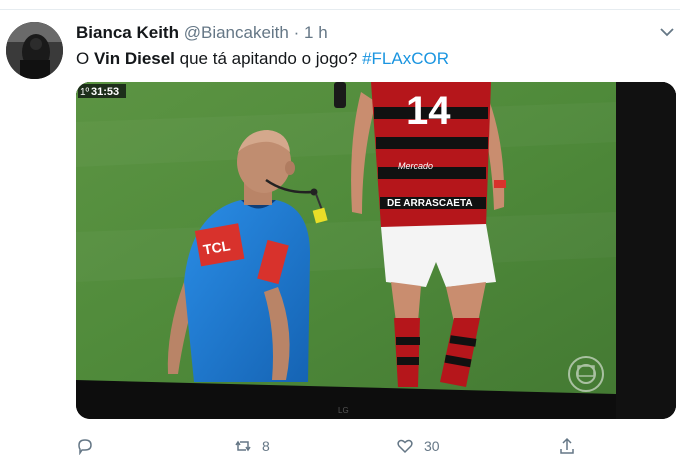 The height and width of the screenshot is (455, 680). What do you see at coordinates (430, 203) in the screenshot?
I see `jersey-name: DE ARRASCAETA` at bounding box center [430, 203].